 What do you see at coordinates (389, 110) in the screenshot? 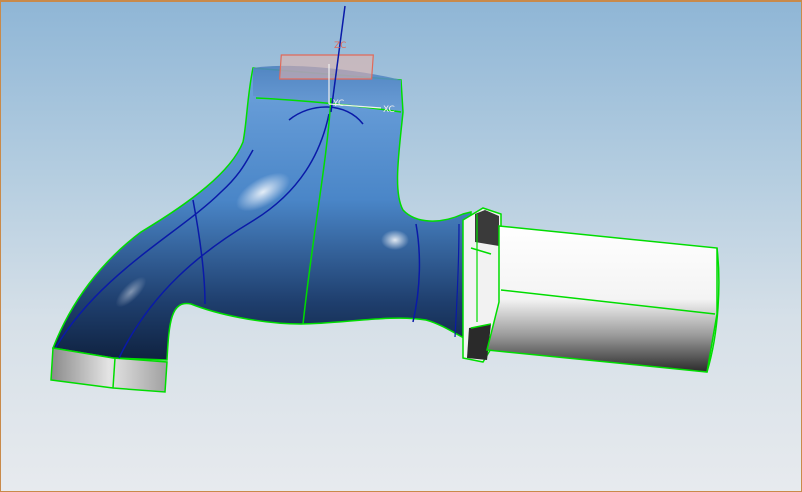
I see `xc-label: XC` at bounding box center [389, 110].